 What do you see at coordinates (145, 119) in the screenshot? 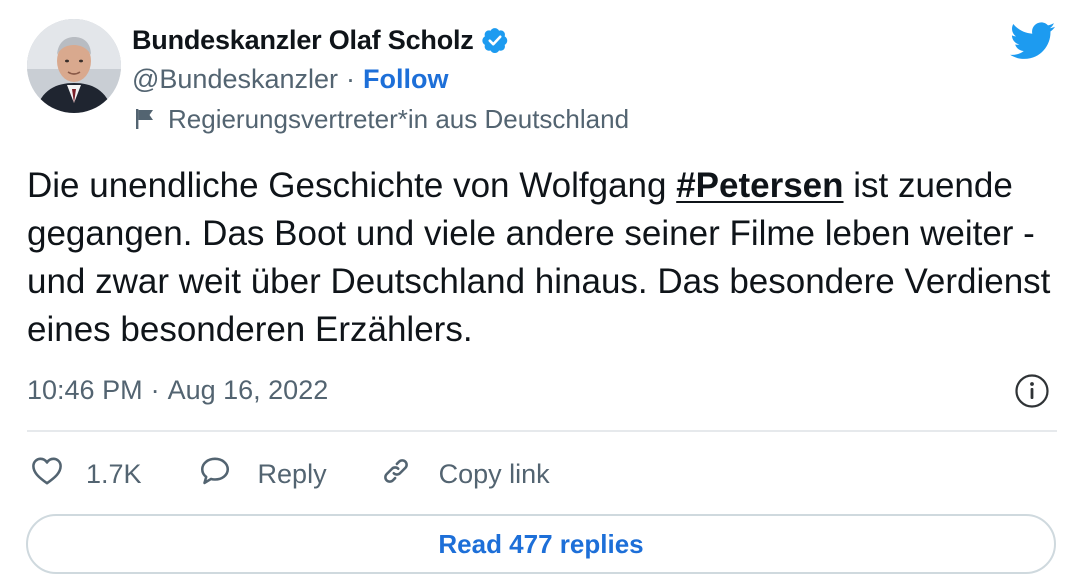
I see `flag-icon` at bounding box center [145, 119].